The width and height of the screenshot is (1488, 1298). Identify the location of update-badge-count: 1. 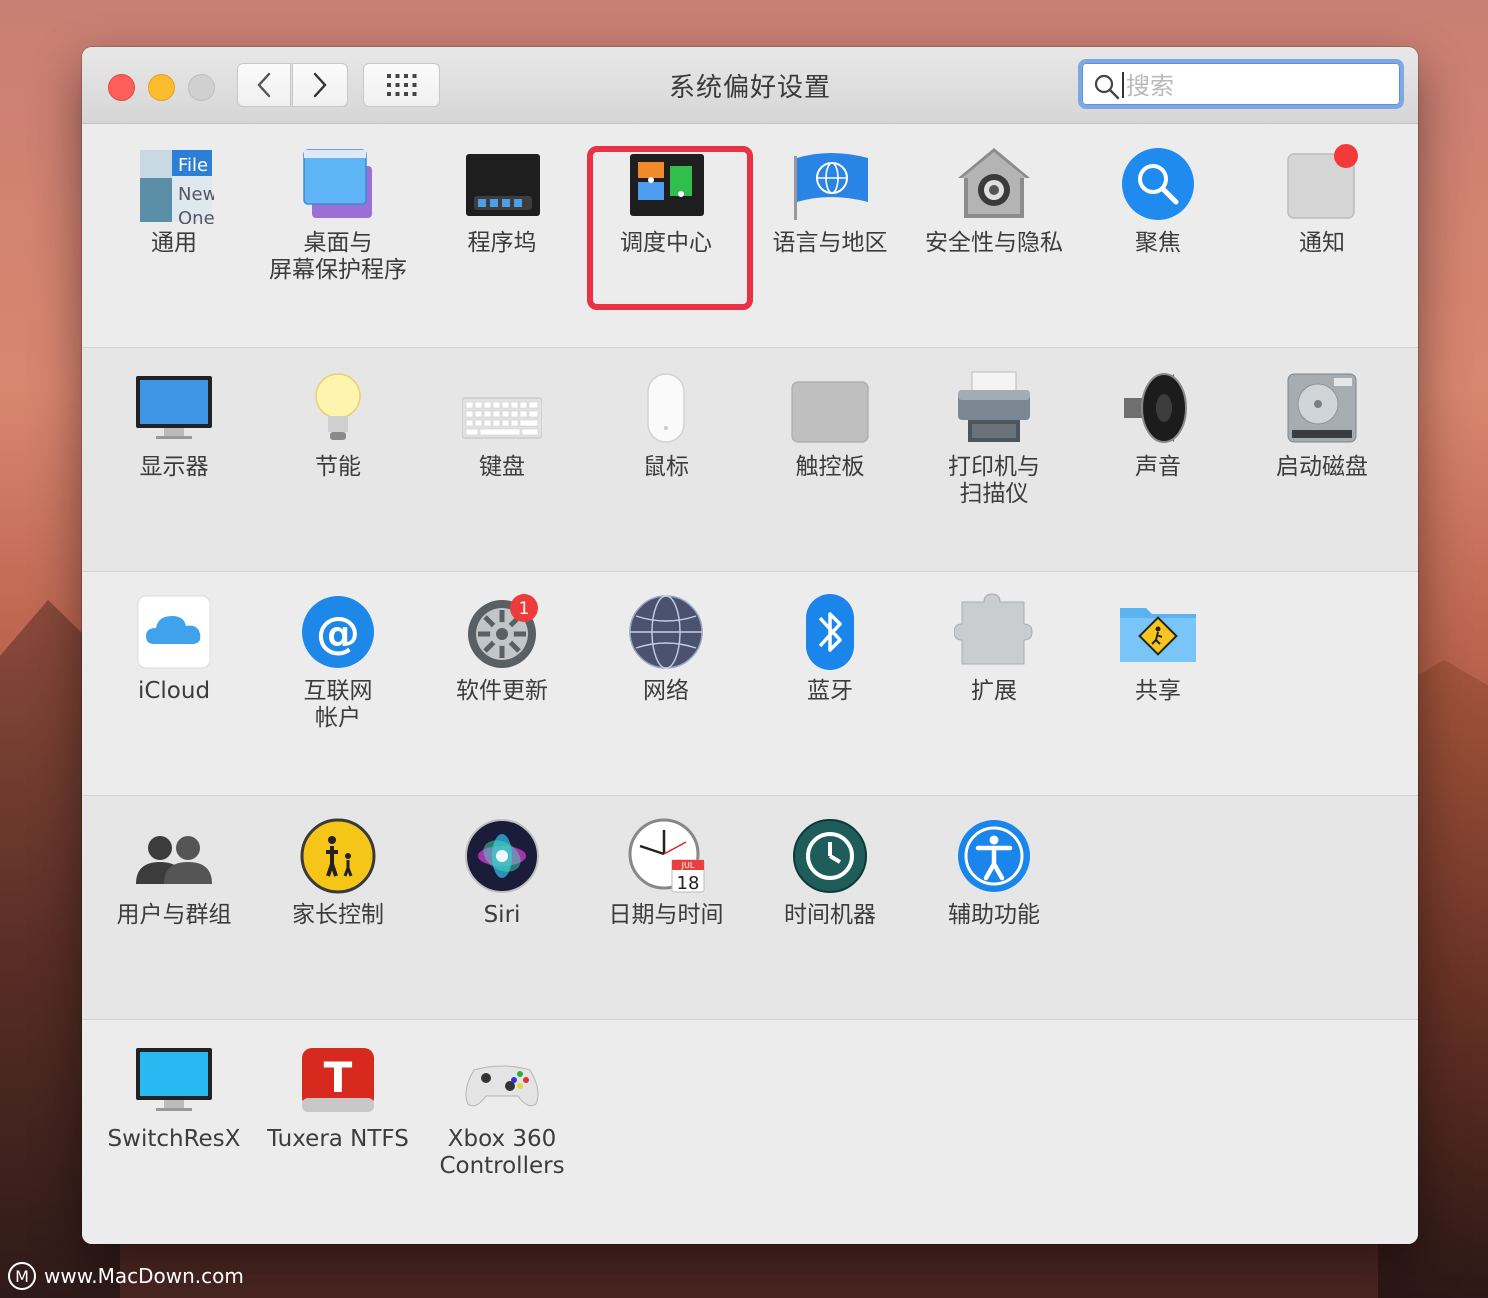
(524, 609).